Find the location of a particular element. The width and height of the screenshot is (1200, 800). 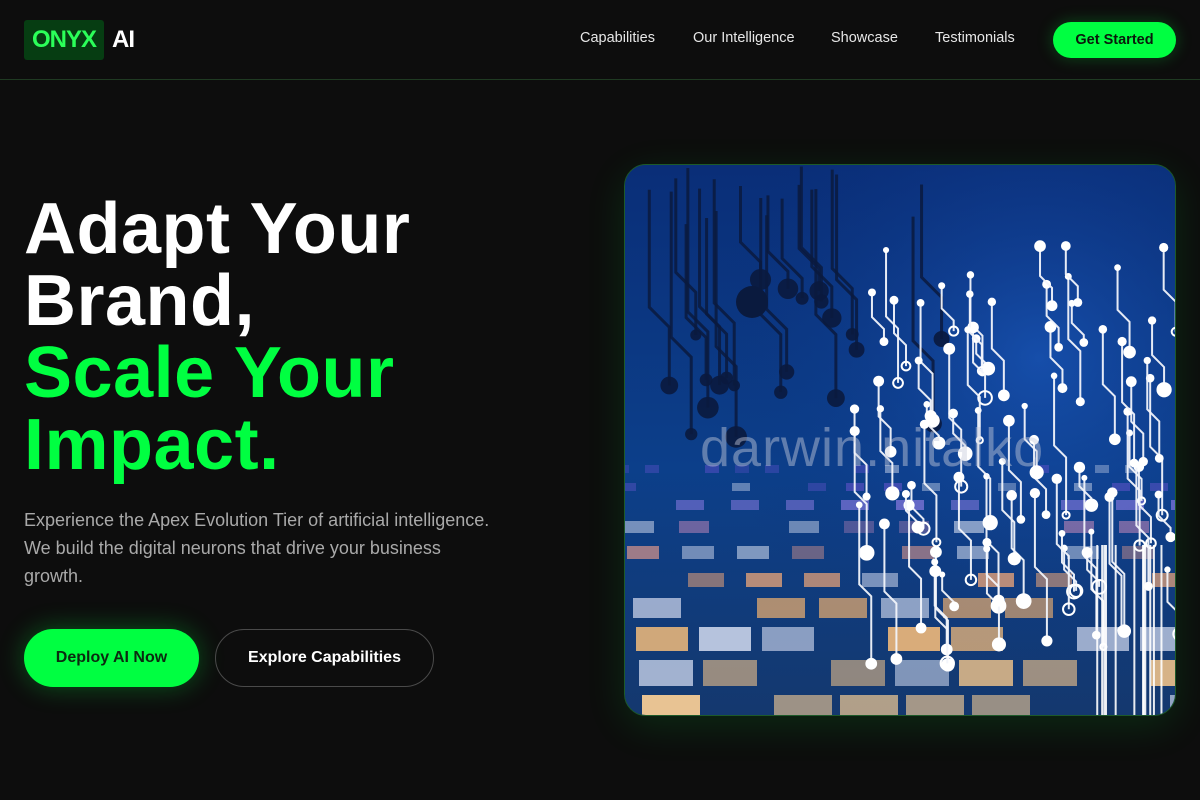

hero-headline: Adapt Your Brand, Scale Your Impact. is located at coordinates (217, 337).